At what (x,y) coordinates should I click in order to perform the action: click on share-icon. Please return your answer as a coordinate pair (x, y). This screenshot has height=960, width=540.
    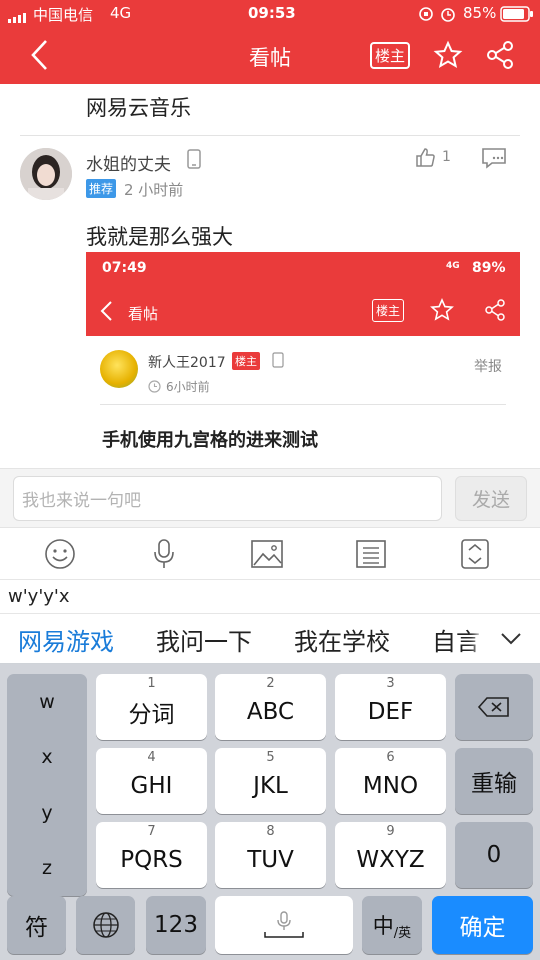
    Looking at the image, I should click on (500, 55).